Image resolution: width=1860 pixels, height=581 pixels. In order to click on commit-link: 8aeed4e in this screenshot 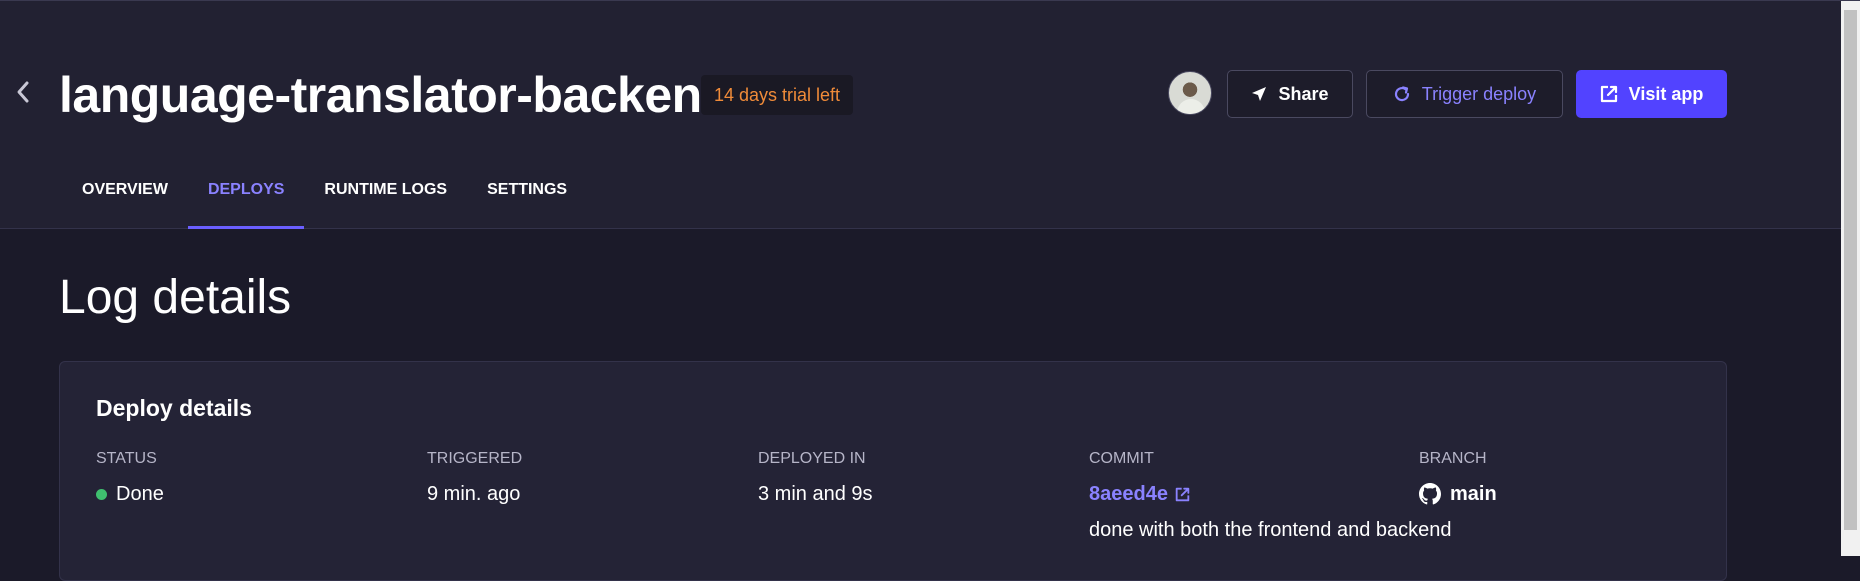, I will do `click(1139, 494)`.